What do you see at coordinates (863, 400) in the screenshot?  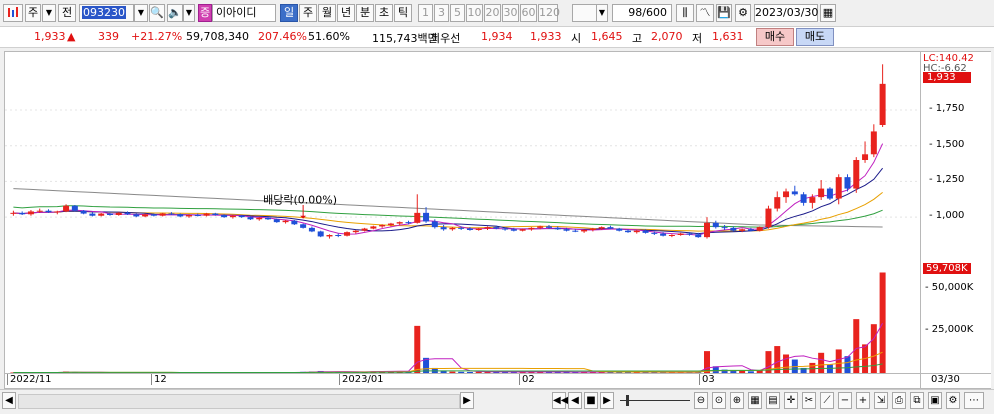 I see `plus-icon: +` at bounding box center [863, 400].